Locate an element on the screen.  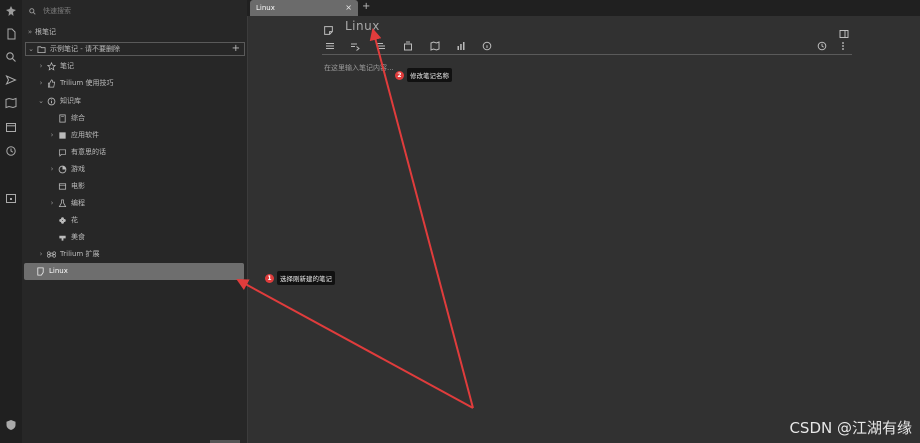
note-icon is located at coordinates (40, 271).